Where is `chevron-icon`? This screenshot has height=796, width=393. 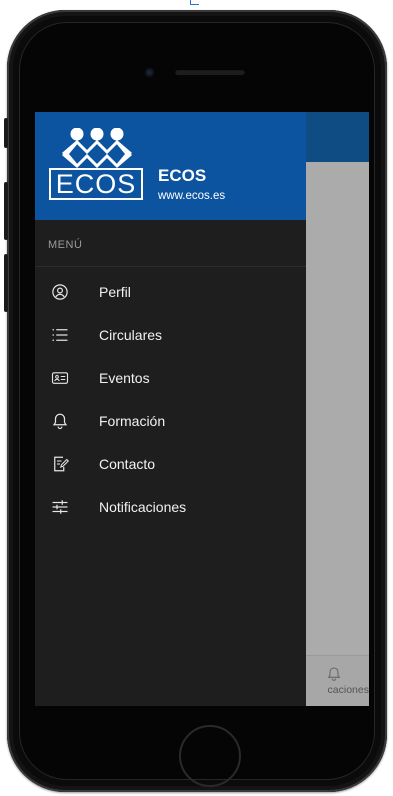
chevron-icon is located at coordinates (194, 2).